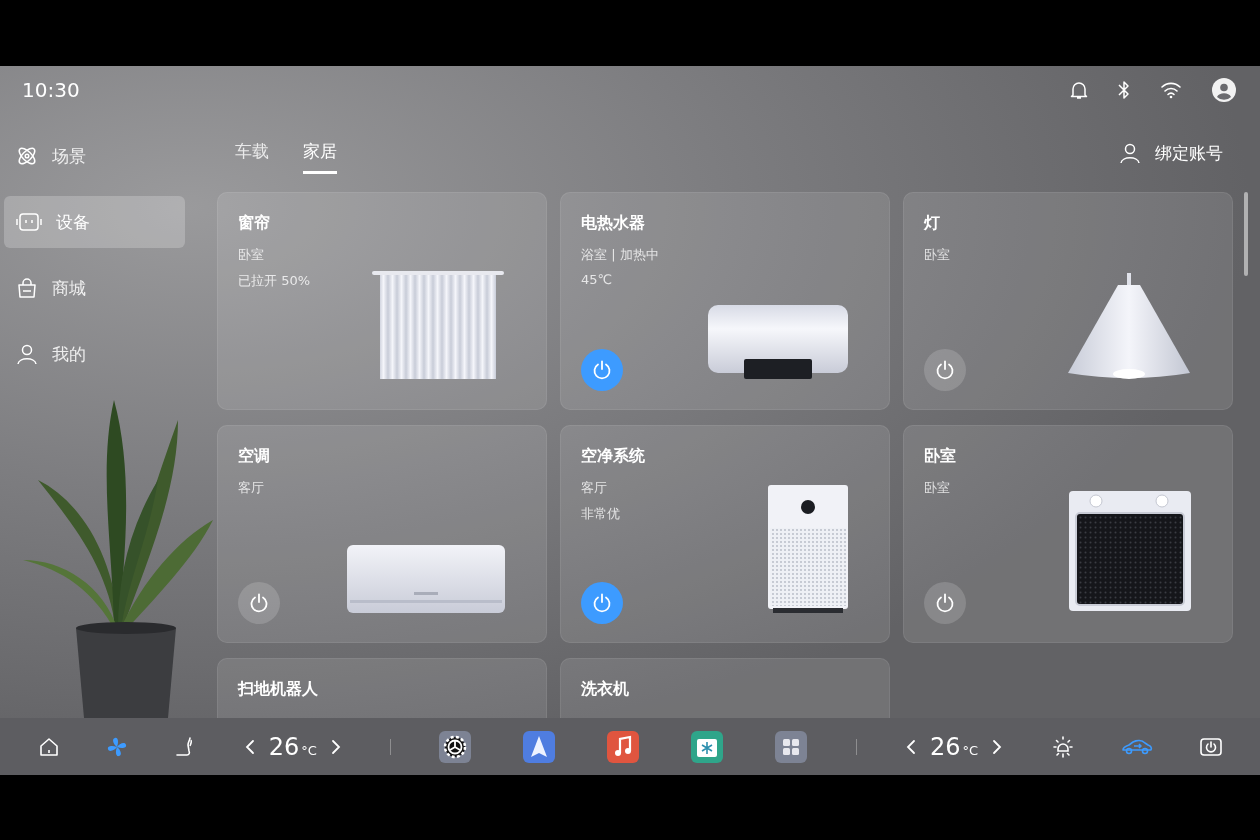 The width and height of the screenshot is (1260, 840). Describe the element at coordinates (278, 689) in the screenshot. I see `device-name: 扫地机器人` at that location.